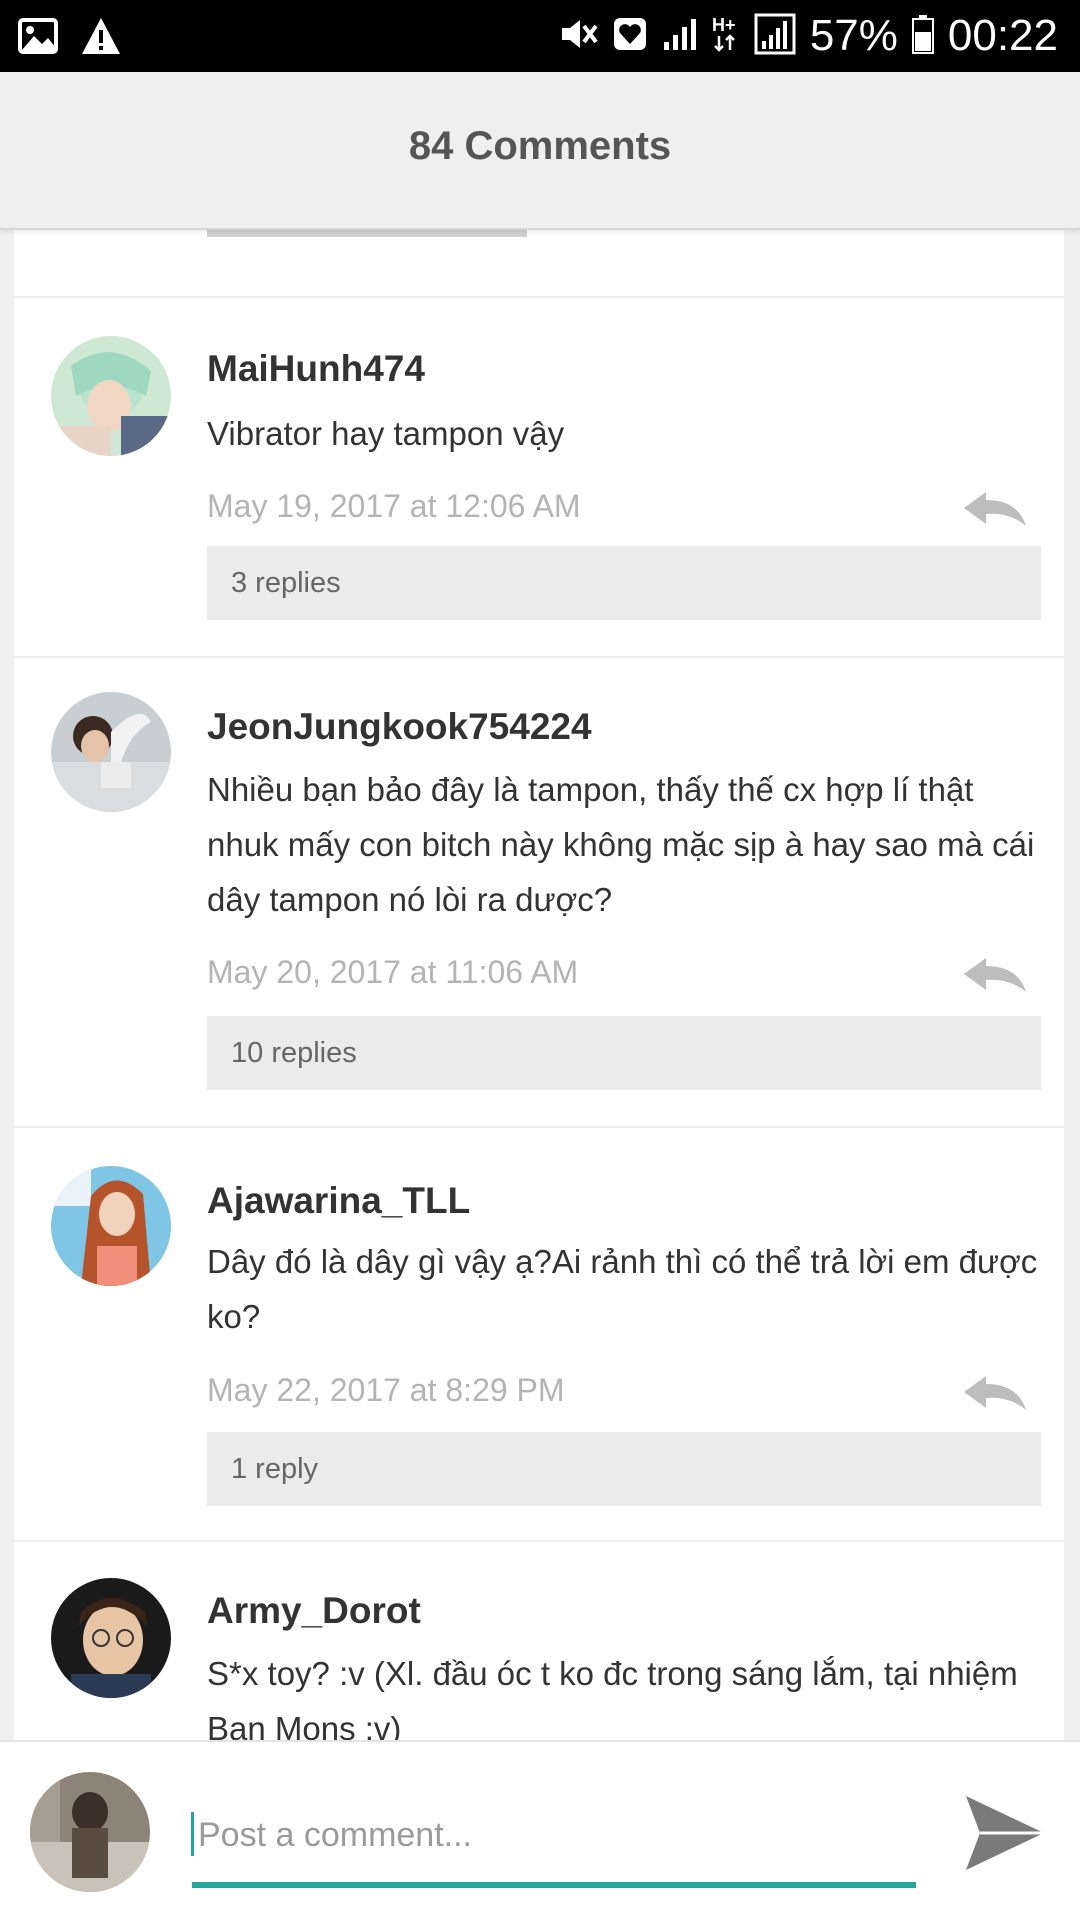  I want to click on signal-full-icon, so click(775, 36).